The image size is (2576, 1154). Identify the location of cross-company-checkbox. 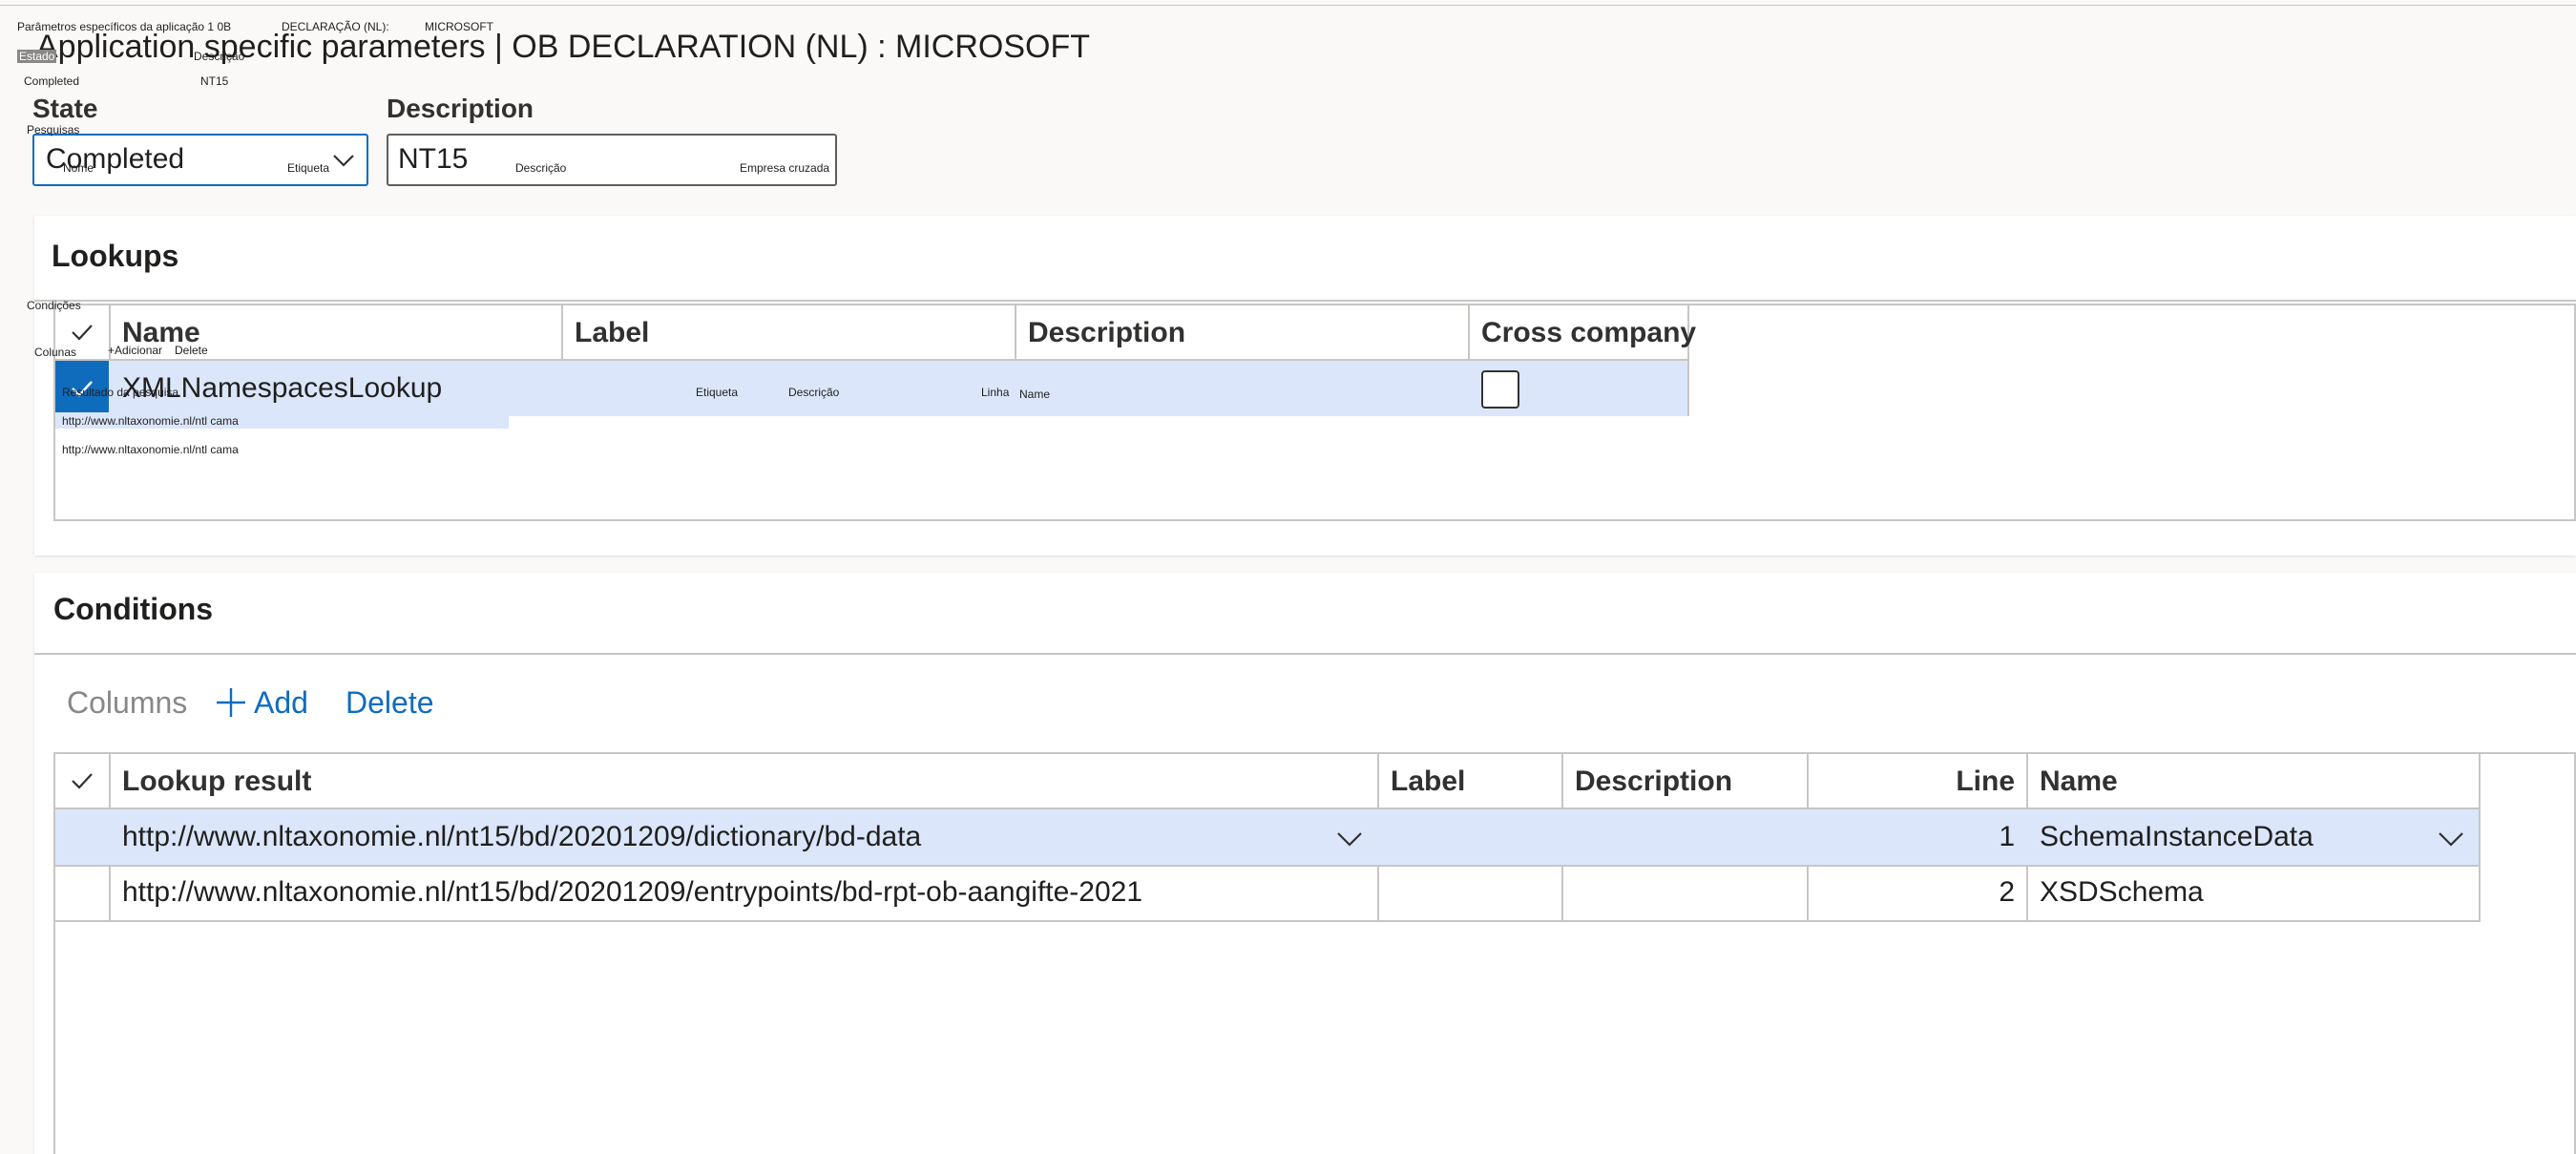
(1500, 389).